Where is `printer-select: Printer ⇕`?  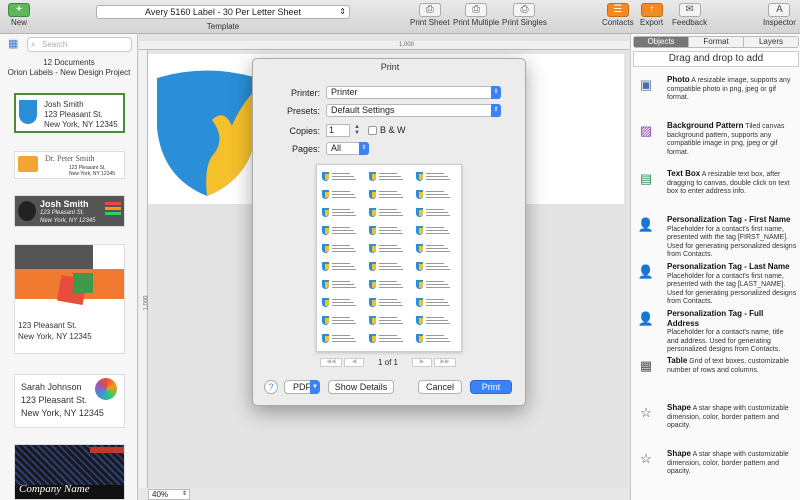 printer-select: Printer ⇕ is located at coordinates (413, 92).